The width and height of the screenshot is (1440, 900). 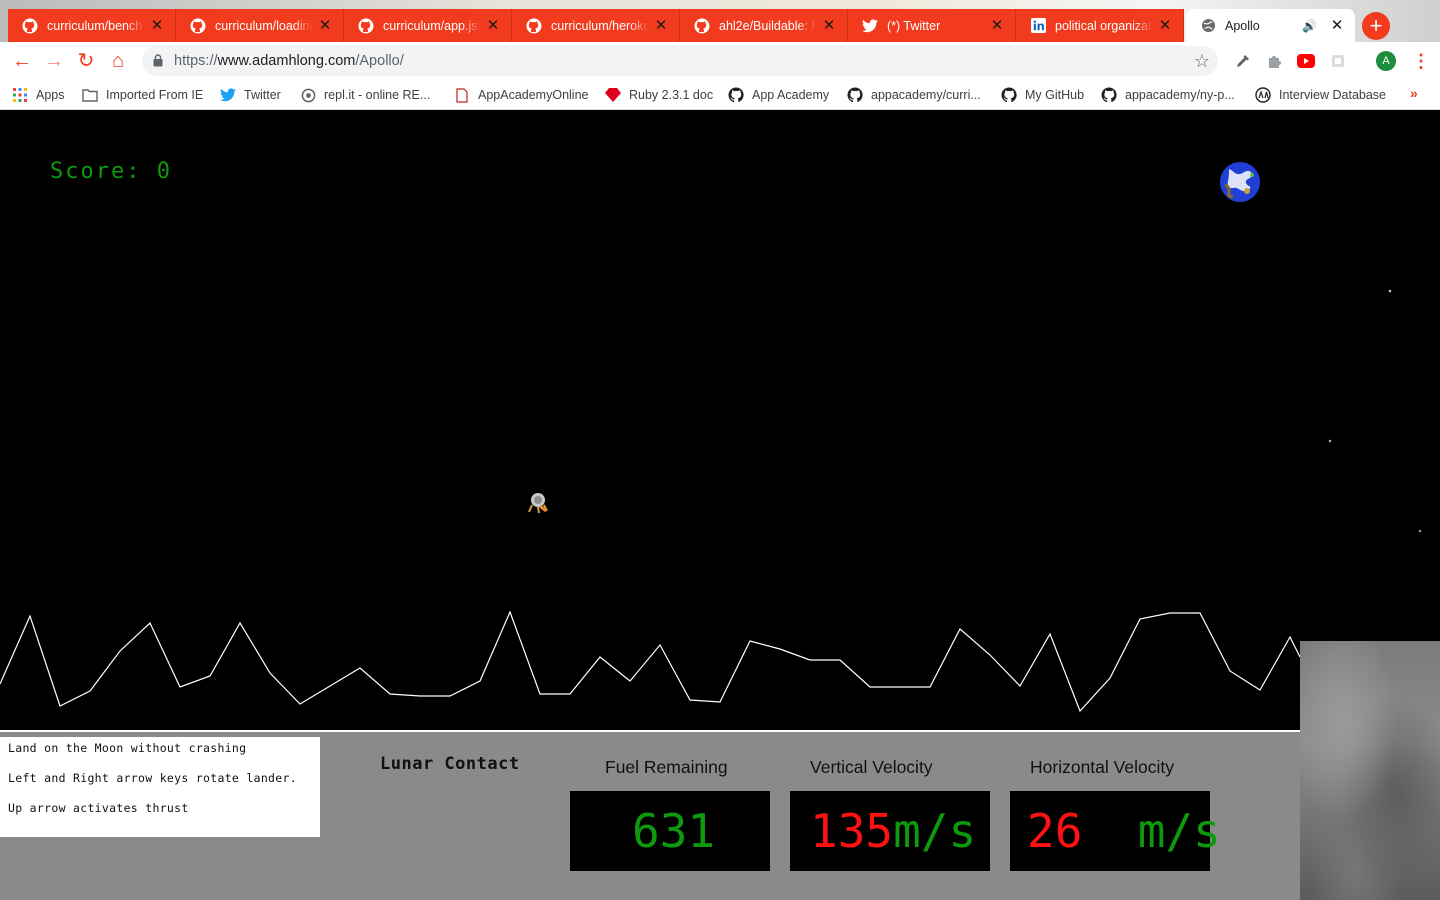 I want to click on bookmark-label: Ruby 2.3.1 doc, so click(x=671, y=95).